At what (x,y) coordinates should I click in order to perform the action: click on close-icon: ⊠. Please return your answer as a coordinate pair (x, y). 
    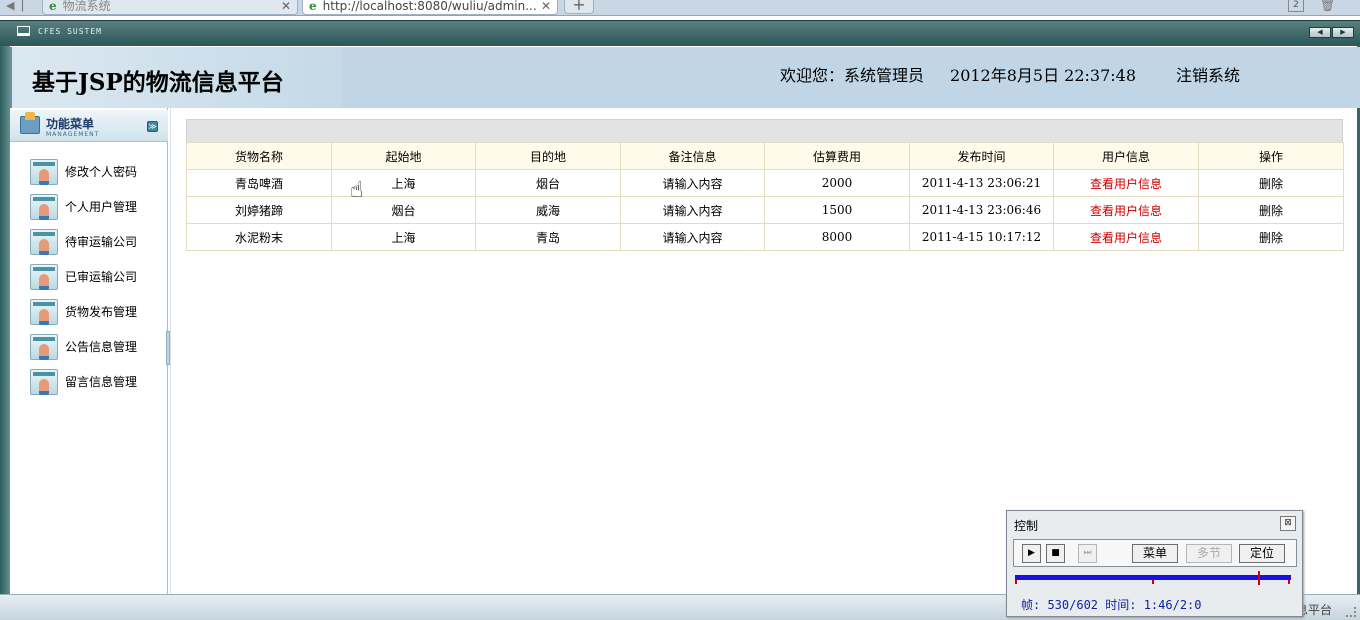
    Looking at the image, I should click on (1288, 523).